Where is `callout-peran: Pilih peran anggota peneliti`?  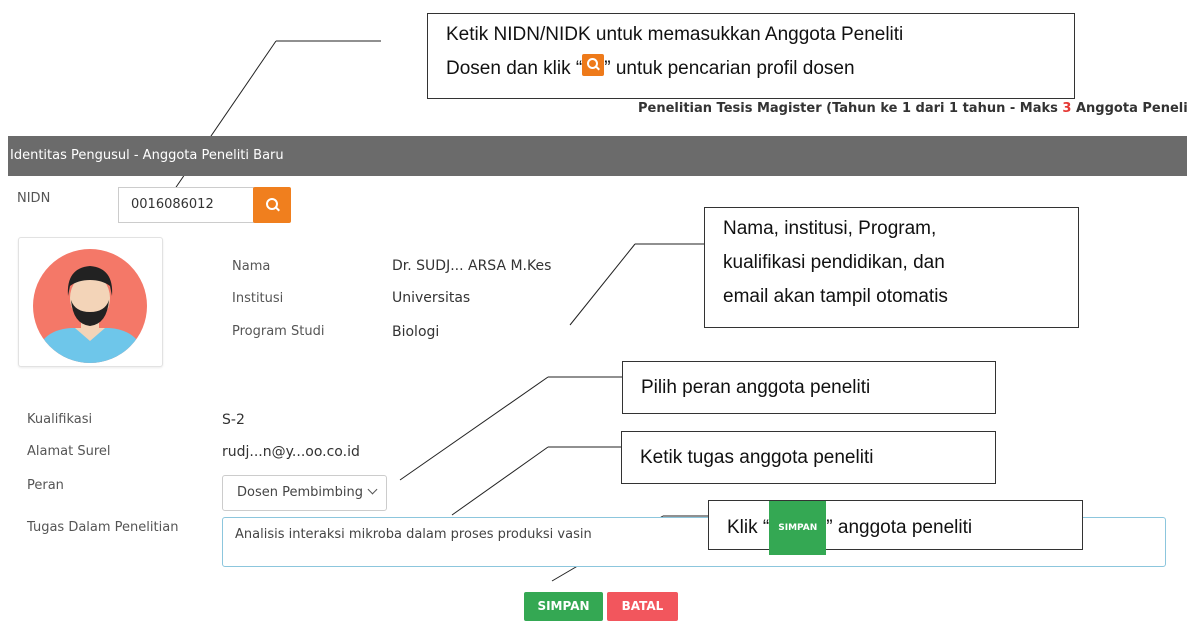
callout-peran: Pilih peran anggota peneliti is located at coordinates (809, 387).